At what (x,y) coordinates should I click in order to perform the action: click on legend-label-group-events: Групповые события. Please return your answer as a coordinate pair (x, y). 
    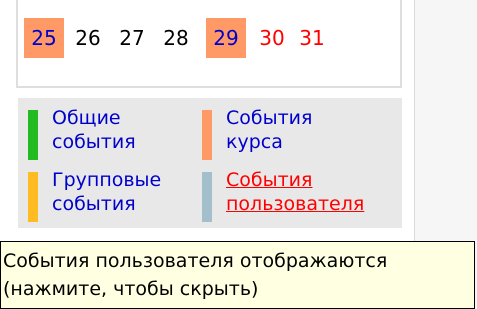
    Looking at the image, I should click on (137, 192).